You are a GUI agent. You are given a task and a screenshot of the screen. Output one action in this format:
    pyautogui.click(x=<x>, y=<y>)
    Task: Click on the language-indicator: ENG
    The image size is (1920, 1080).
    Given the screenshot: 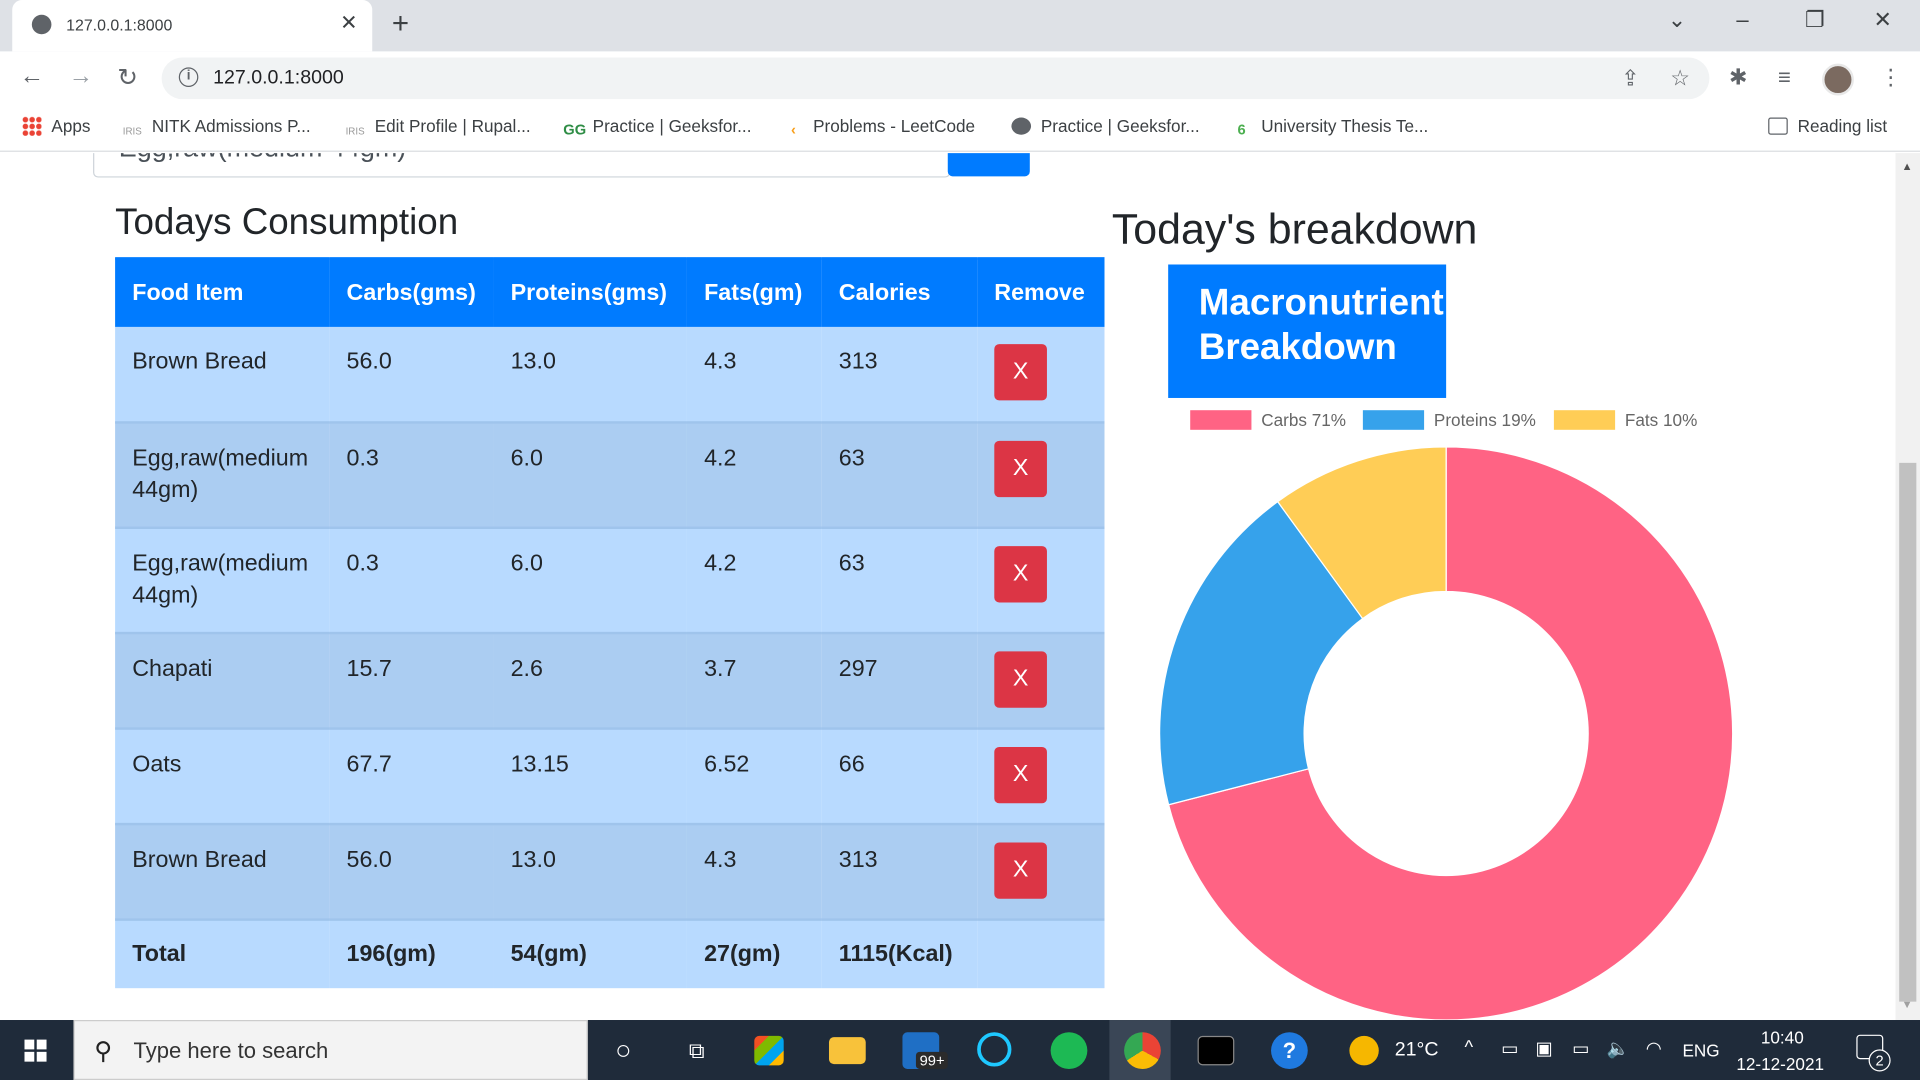 What is the action you would take?
    pyautogui.click(x=1700, y=1051)
    